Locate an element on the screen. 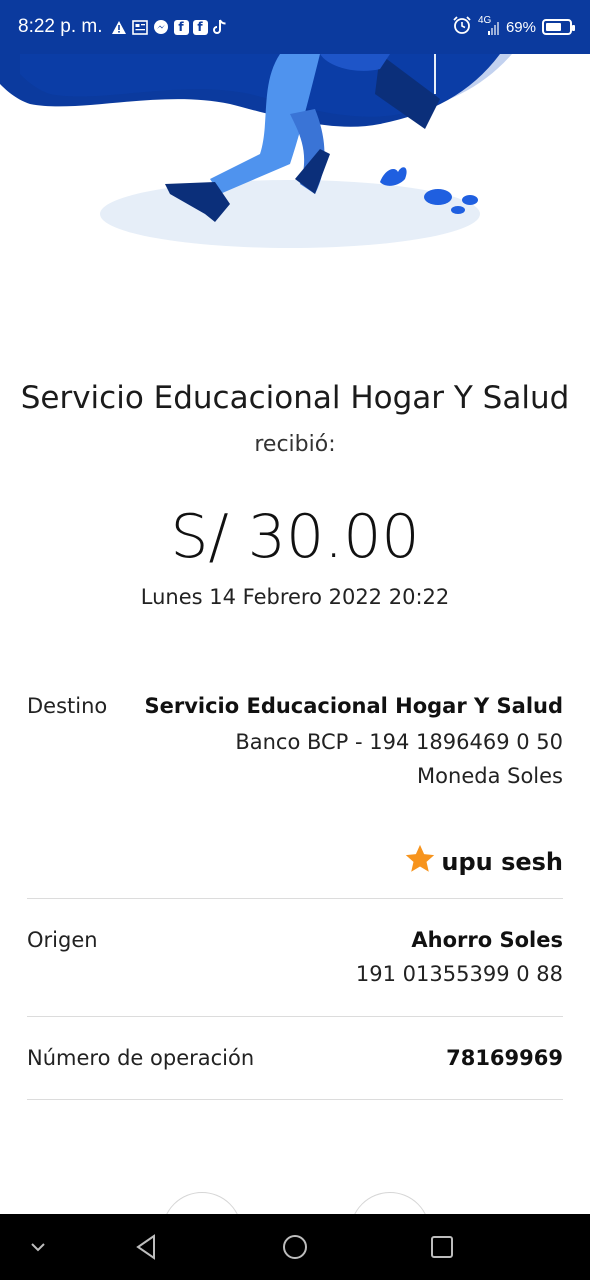 This screenshot has width=590, height=1280. notification-icons: f f is located at coordinates (170, 27).